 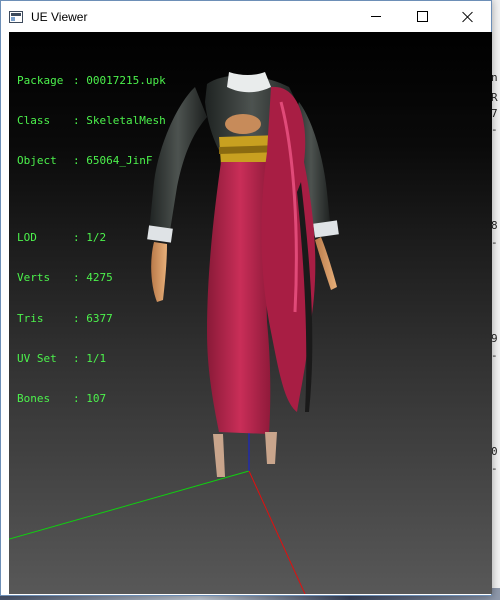 What do you see at coordinates (62, 238) in the screenshot?
I see `info-row-lod: LOD: 1/2` at bounding box center [62, 238].